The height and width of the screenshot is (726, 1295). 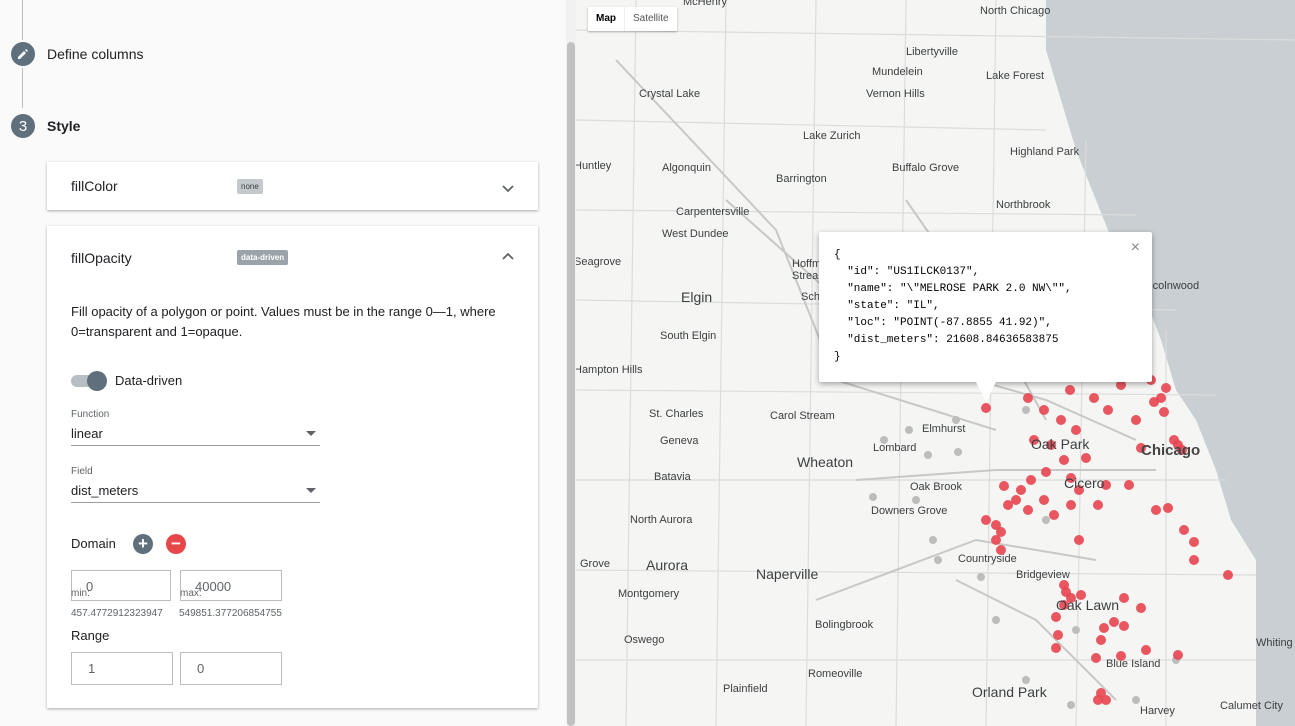 I want to click on place-label: Downers Grove, so click(x=909, y=511).